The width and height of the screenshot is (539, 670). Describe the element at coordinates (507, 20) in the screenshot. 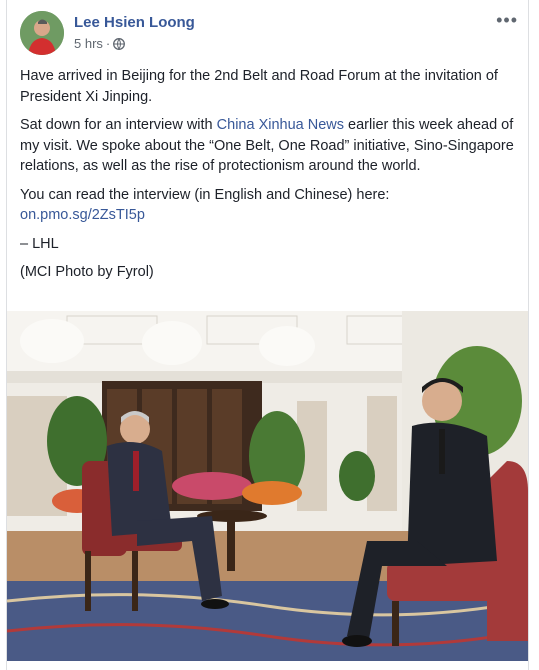

I see `more-options-icon: •••` at that location.